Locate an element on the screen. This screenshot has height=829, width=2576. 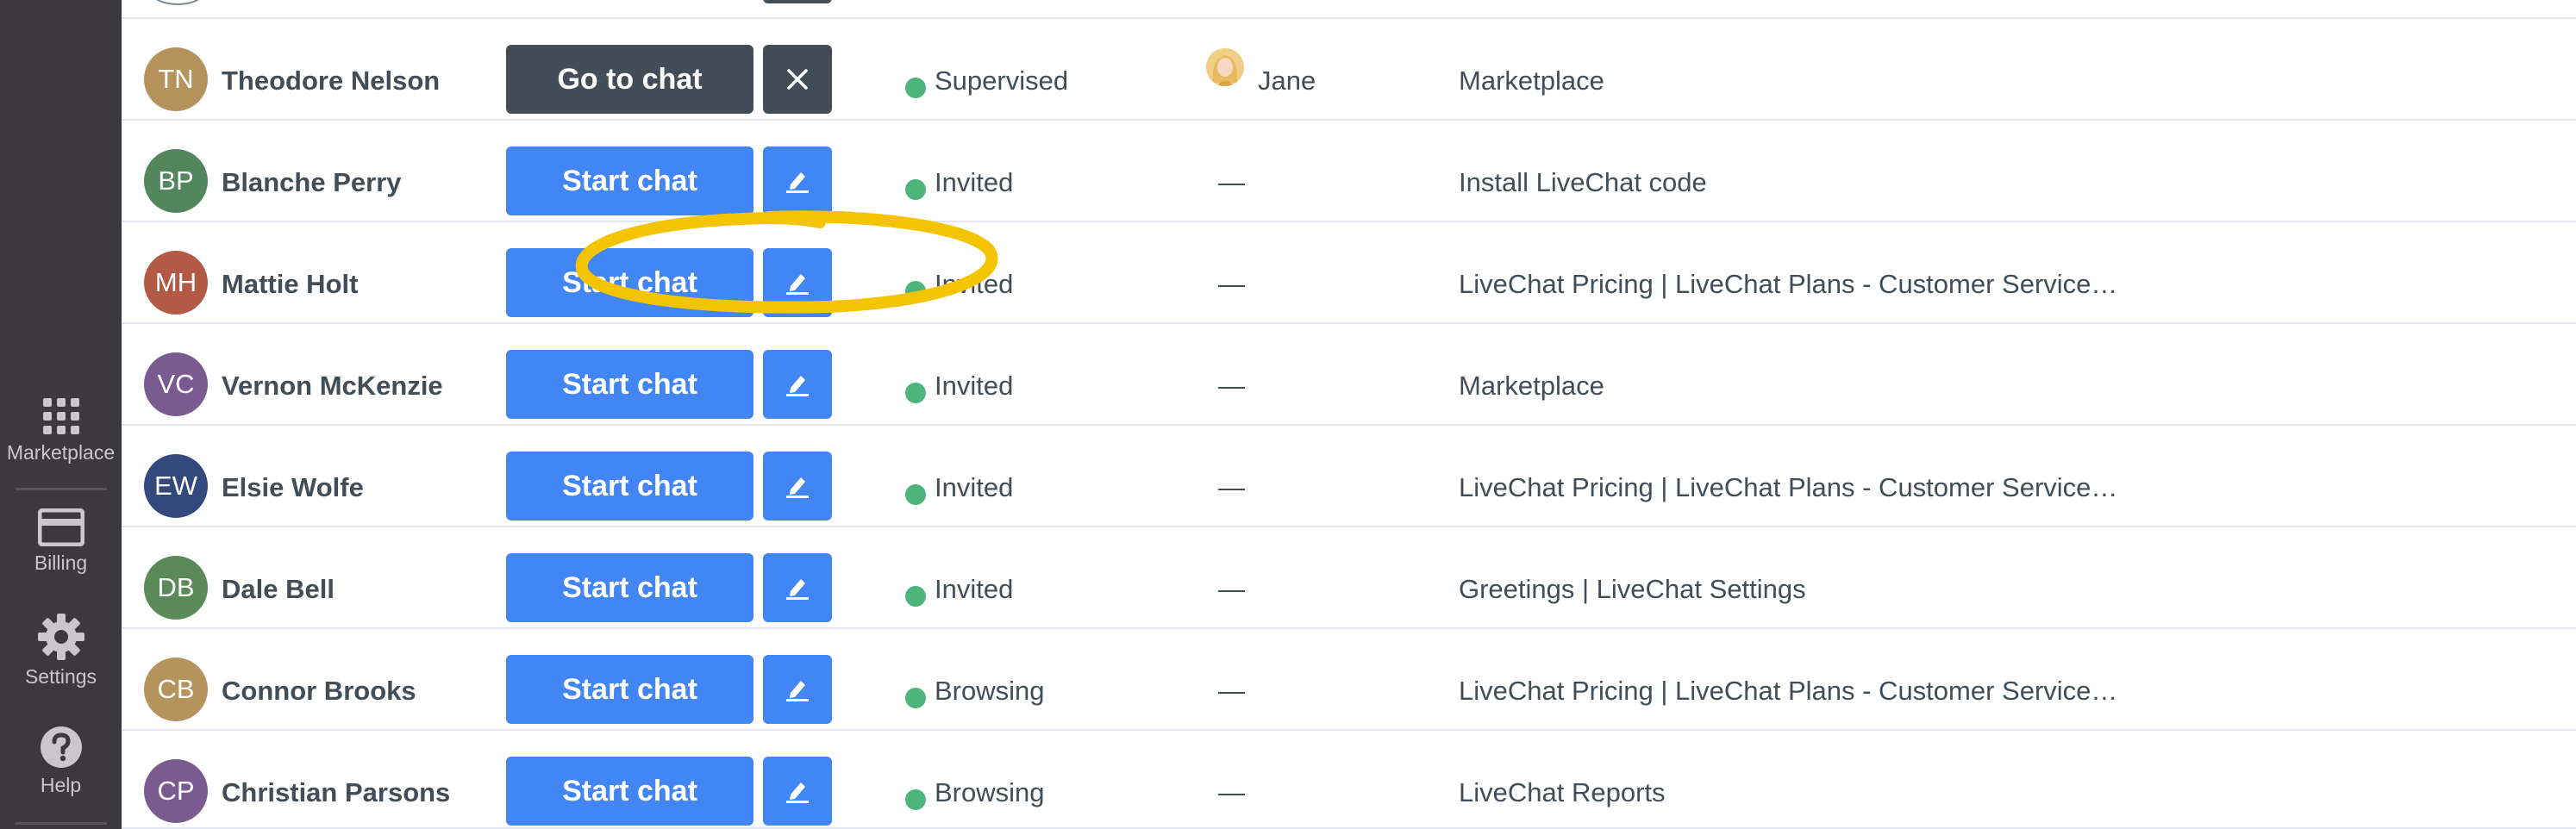
go-to-chat-button: Go to chat is located at coordinates (629, 79).